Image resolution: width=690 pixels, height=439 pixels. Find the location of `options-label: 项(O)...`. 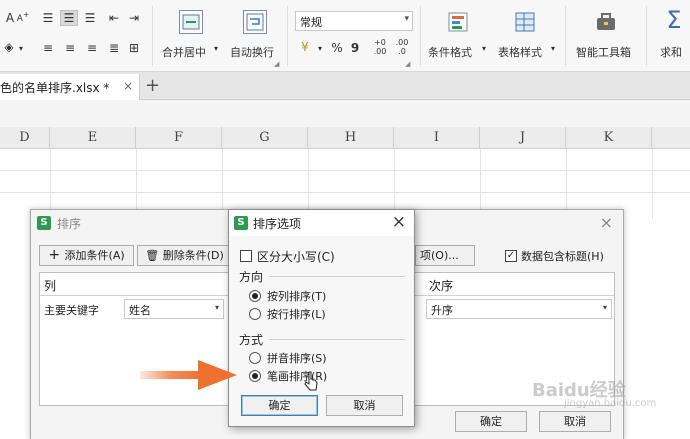

options-label: 项(O)... is located at coordinates (439, 255).